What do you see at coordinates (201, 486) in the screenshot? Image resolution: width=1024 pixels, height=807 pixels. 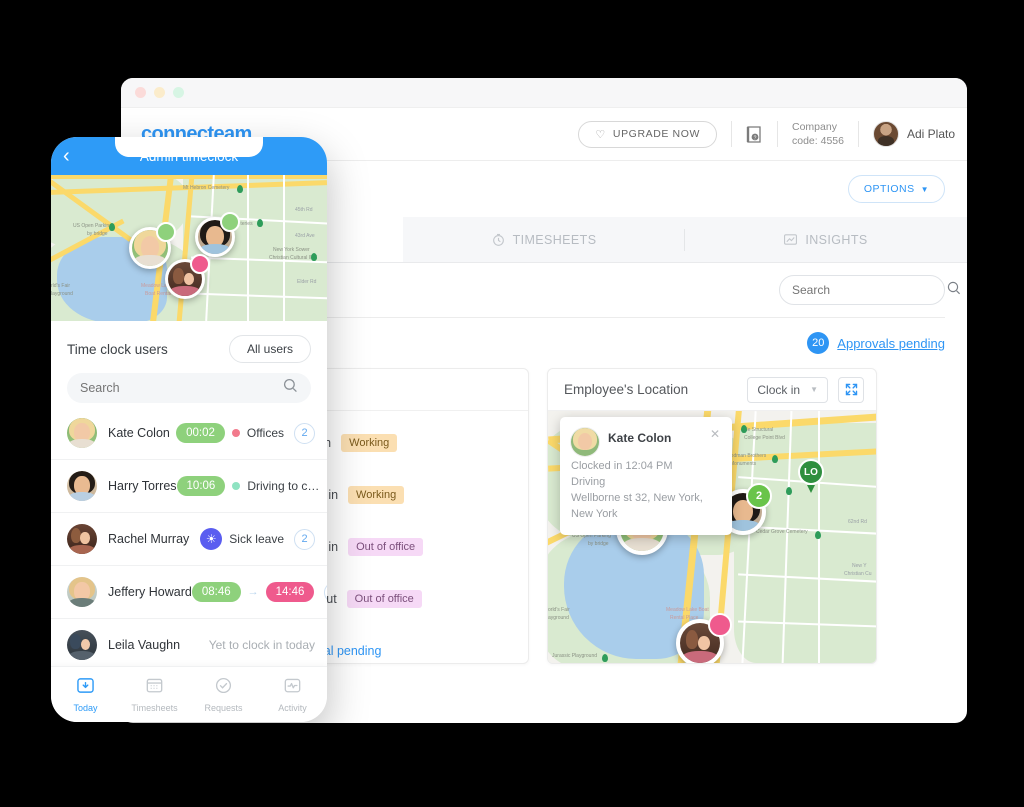 I see `clock-in-time: 10:06` at bounding box center [201, 486].